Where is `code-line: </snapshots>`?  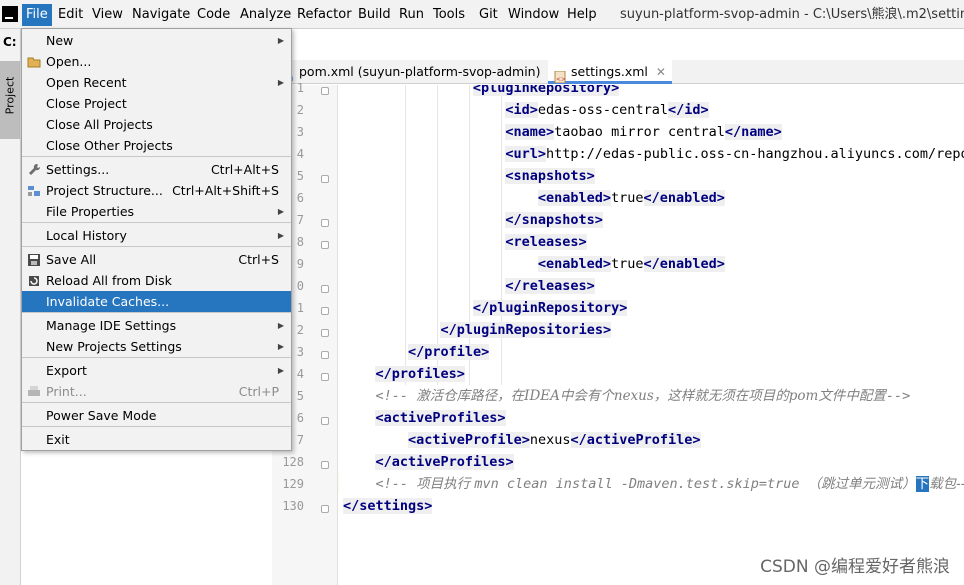
code-line: </snapshots> is located at coordinates (554, 220).